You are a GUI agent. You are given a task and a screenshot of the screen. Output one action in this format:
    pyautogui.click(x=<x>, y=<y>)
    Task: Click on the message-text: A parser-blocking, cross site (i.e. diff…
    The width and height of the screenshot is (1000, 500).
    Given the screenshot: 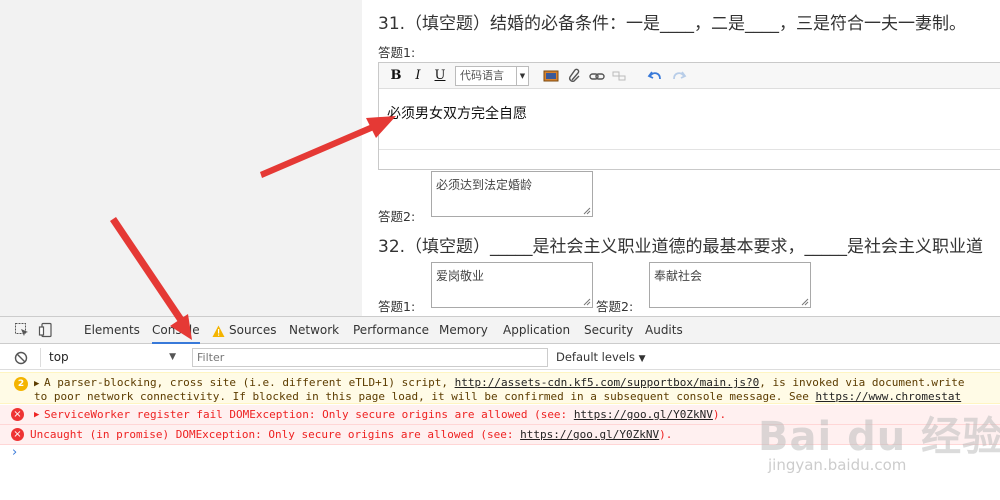 What is the action you would take?
    pyautogui.click(x=249, y=382)
    